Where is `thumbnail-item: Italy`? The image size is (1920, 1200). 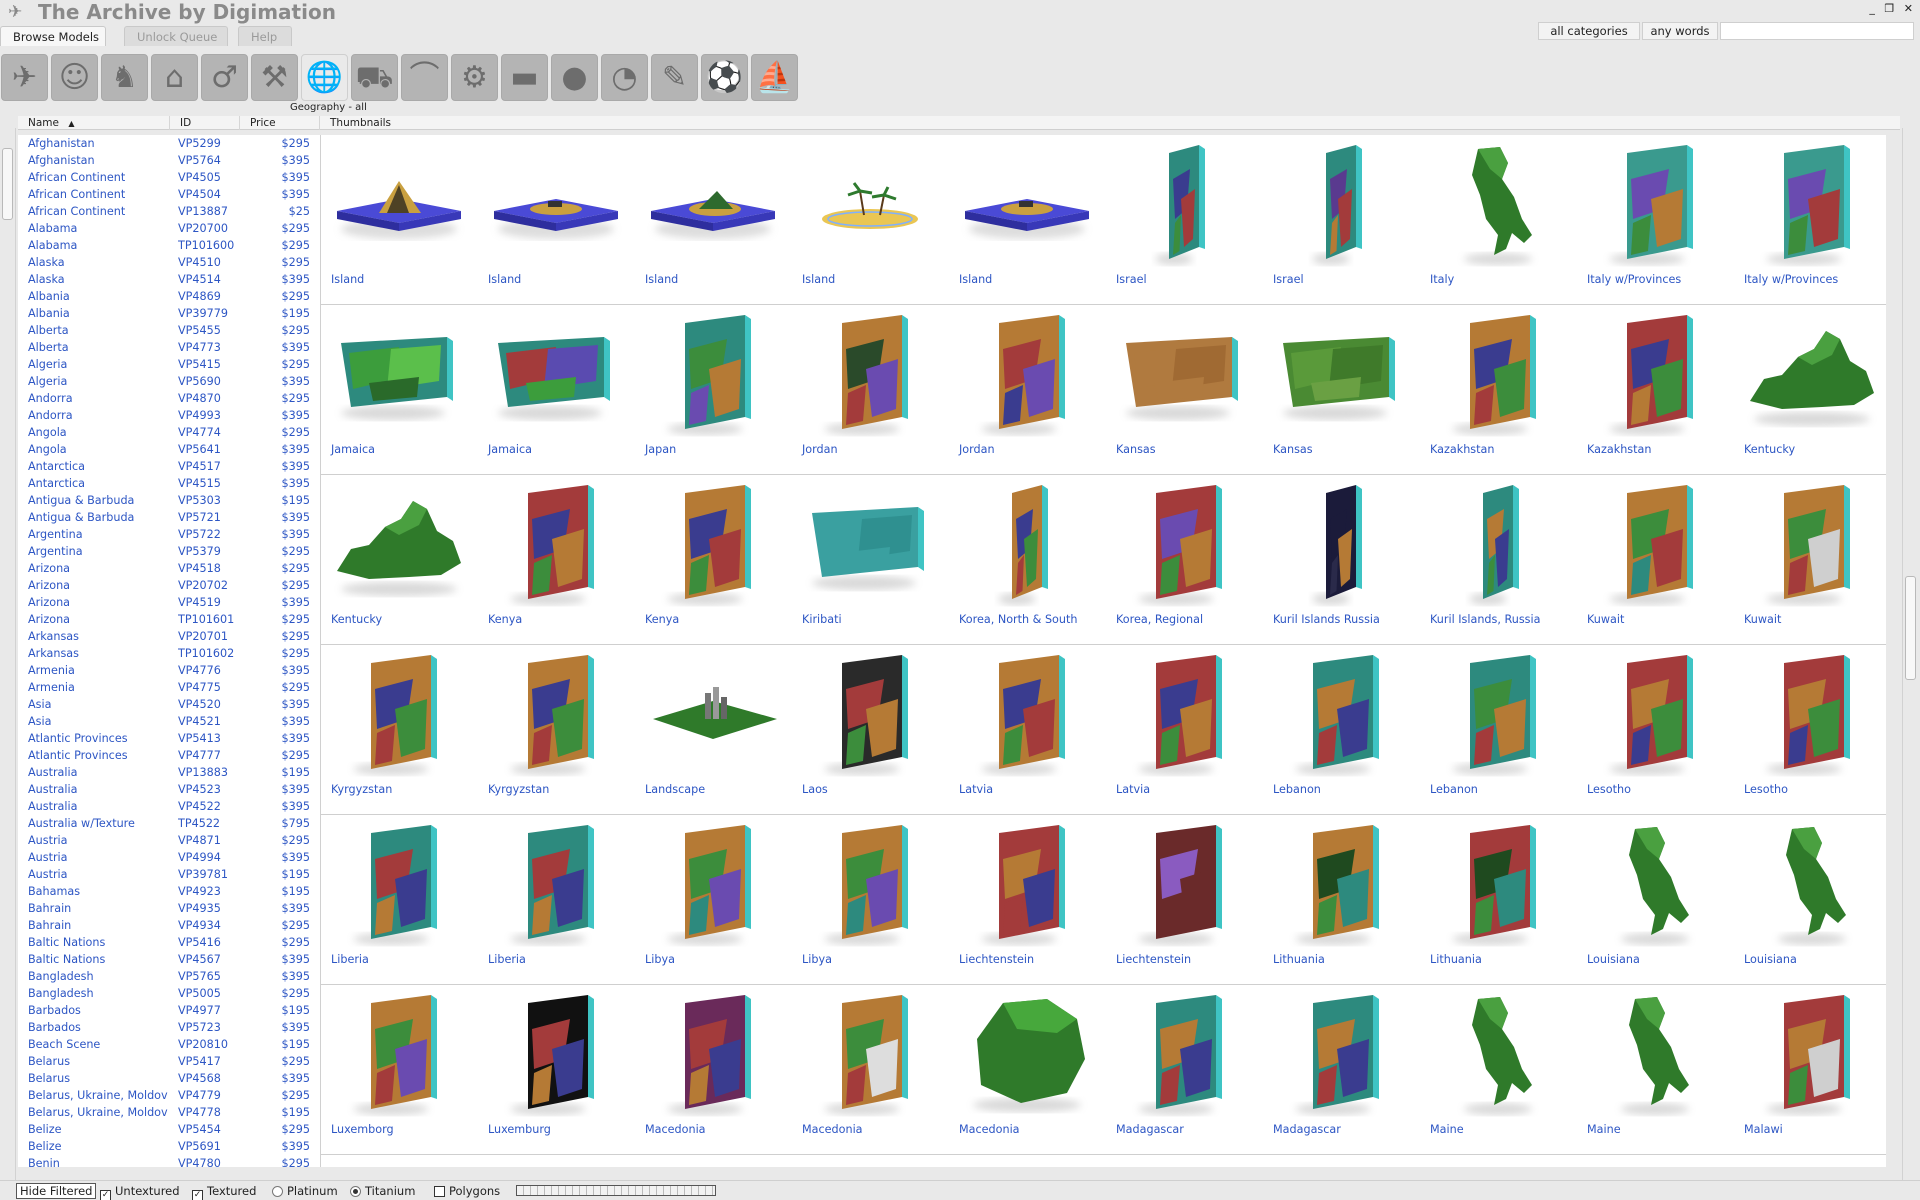
thumbnail-item: Italy is located at coordinates (1498, 220).